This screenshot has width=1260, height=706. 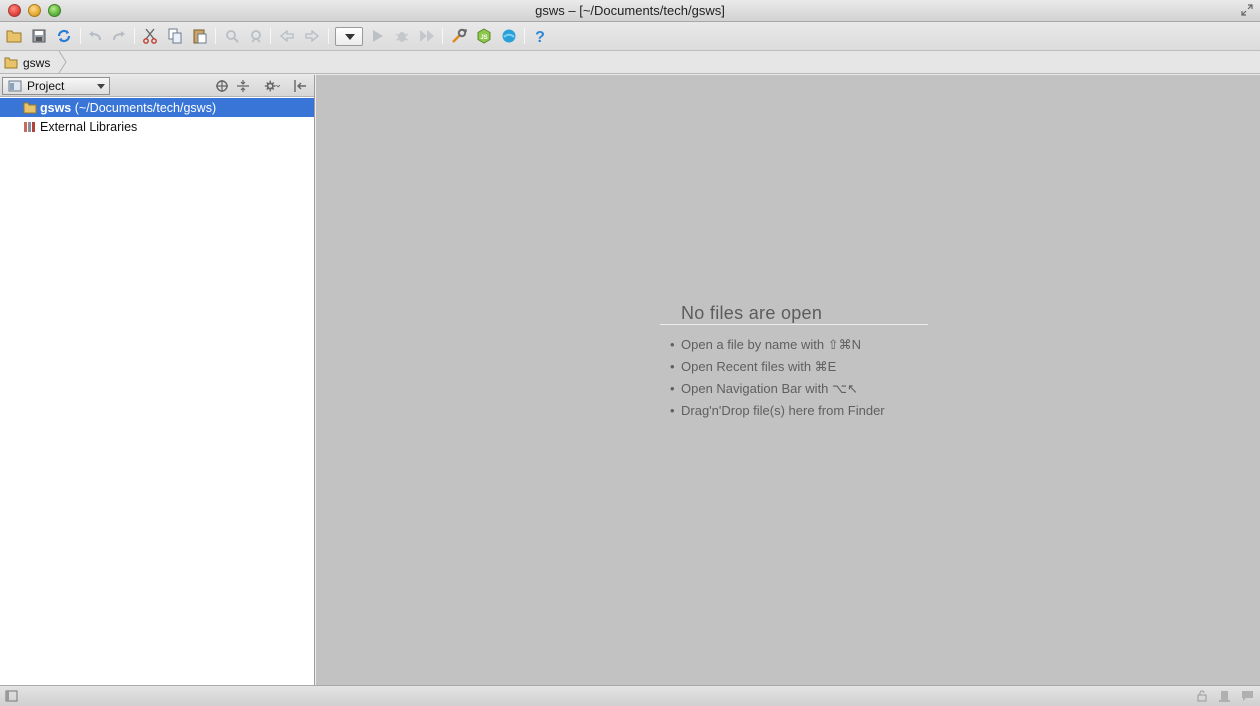 What do you see at coordinates (157, 126) in the screenshot?
I see `tree-item-external-libraries: External Libraries` at bounding box center [157, 126].